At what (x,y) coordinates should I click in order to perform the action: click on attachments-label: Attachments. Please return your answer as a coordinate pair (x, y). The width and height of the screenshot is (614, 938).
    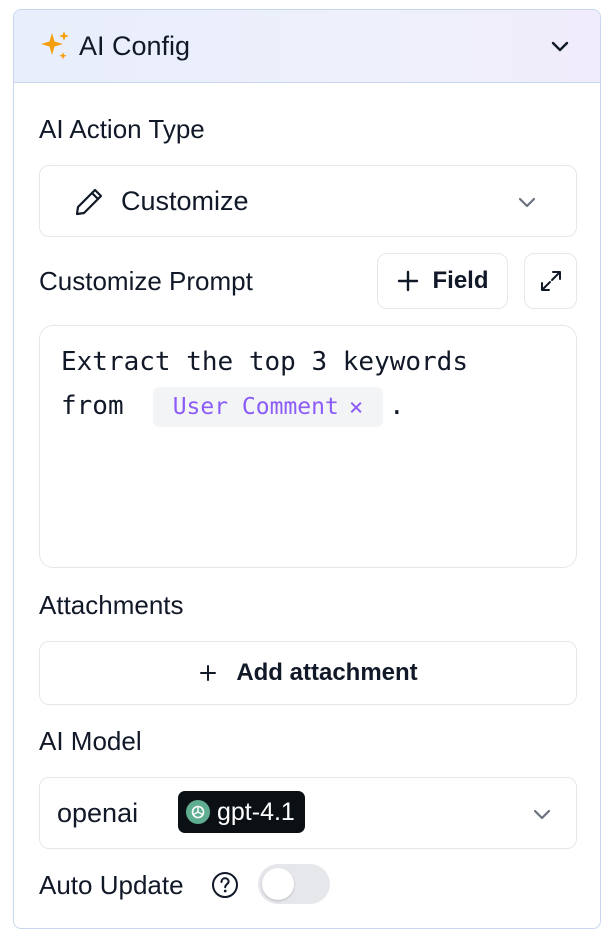
    Looking at the image, I should click on (111, 605).